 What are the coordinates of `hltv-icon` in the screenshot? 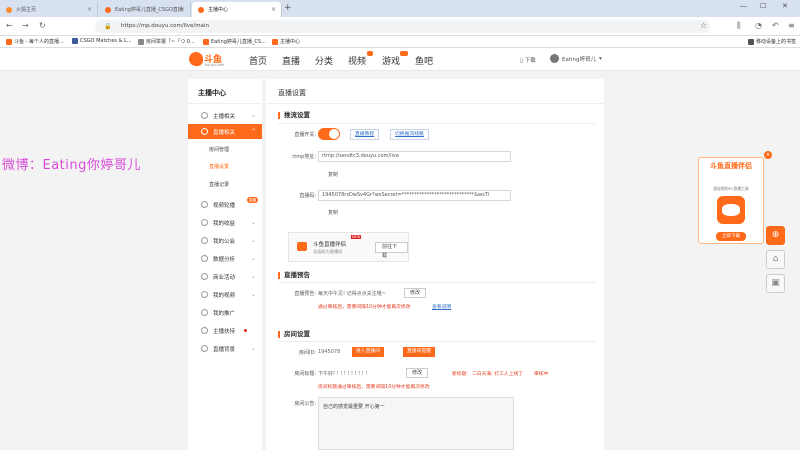 It's located at (75, 41).